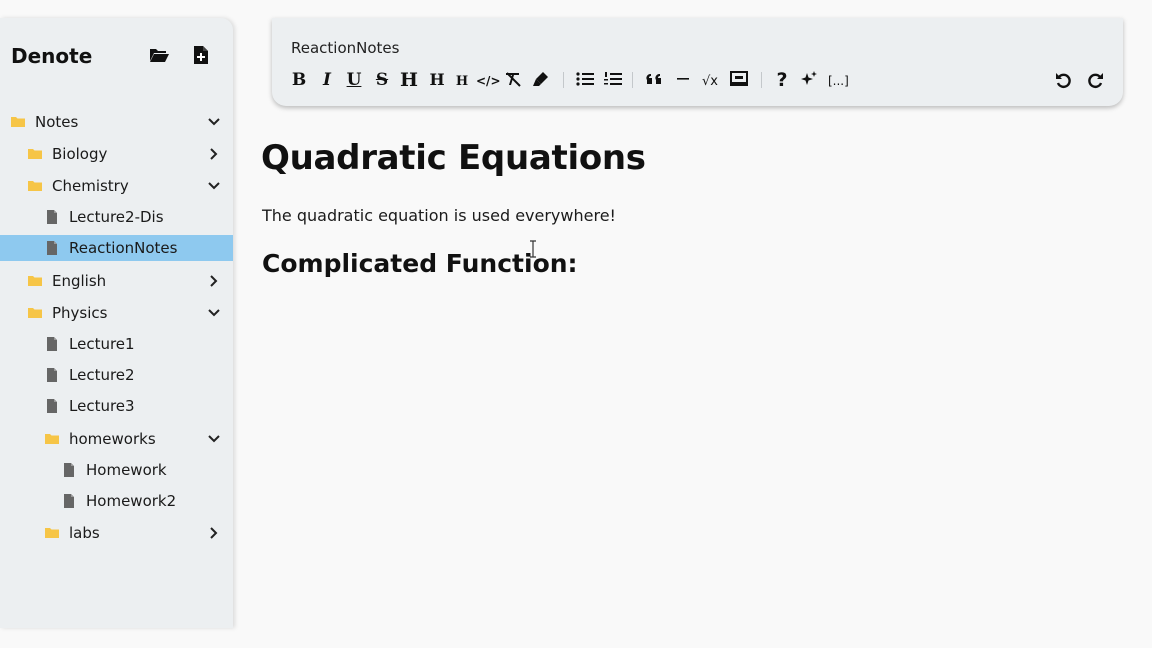 The image size is (1152, 648). Describe the element at coordinates (116, 313) in the screenshot. I see `tree-folder-physics: Physics` at that location.